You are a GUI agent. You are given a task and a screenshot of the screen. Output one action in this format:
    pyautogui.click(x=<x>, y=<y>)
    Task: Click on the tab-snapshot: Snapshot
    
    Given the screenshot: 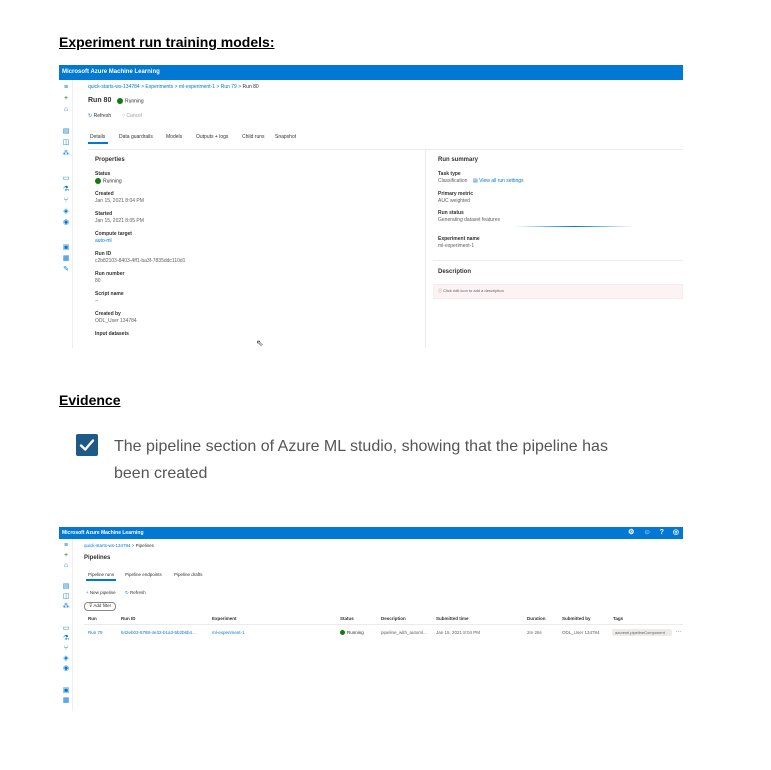 What is the action you would take?
    pyautogui.click(x=285, y=137)
    